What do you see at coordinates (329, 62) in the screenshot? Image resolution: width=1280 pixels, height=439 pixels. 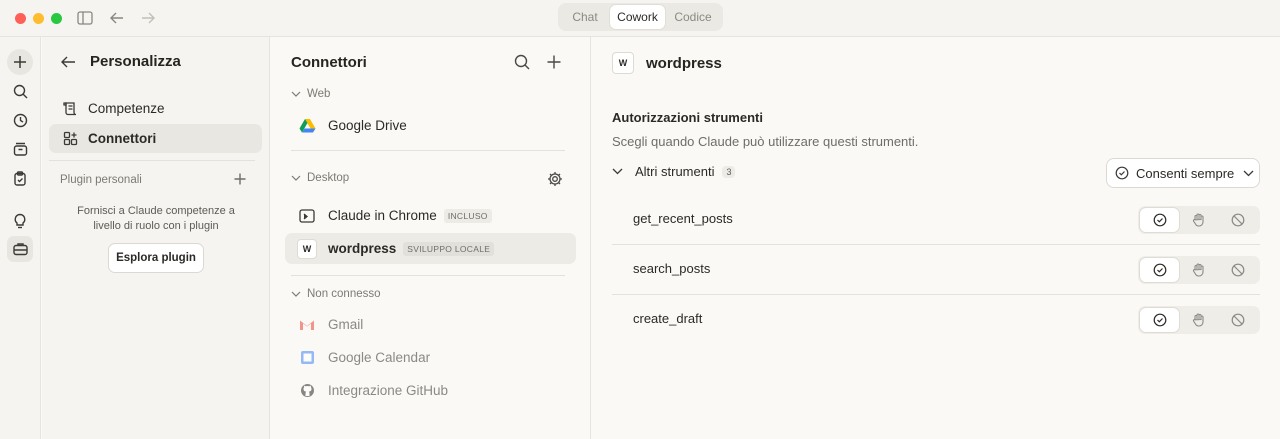 I see `connectors-title: Connettori` at bounding box center [329, 62].